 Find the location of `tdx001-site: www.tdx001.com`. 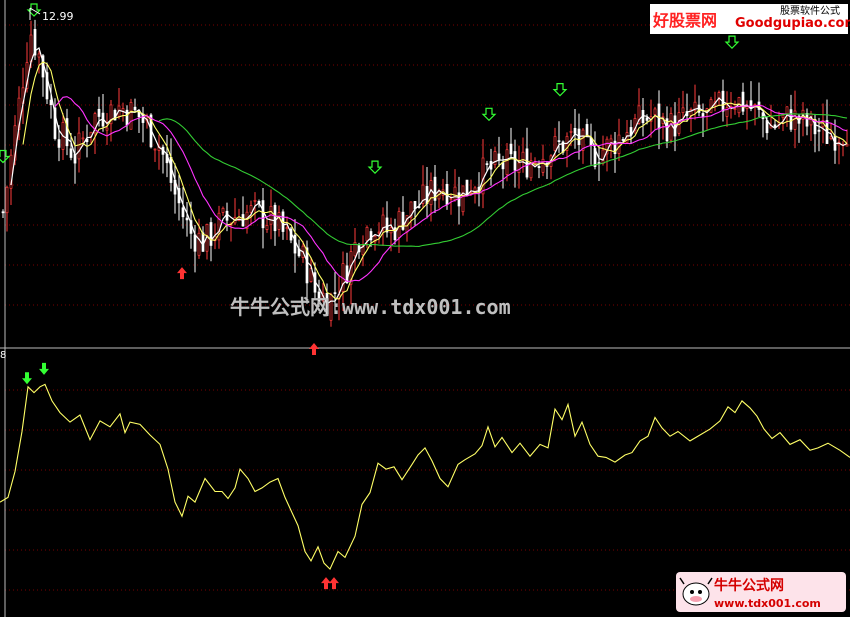

tdx001-site: www.tdx001.com is located at coordinates (767, 603).